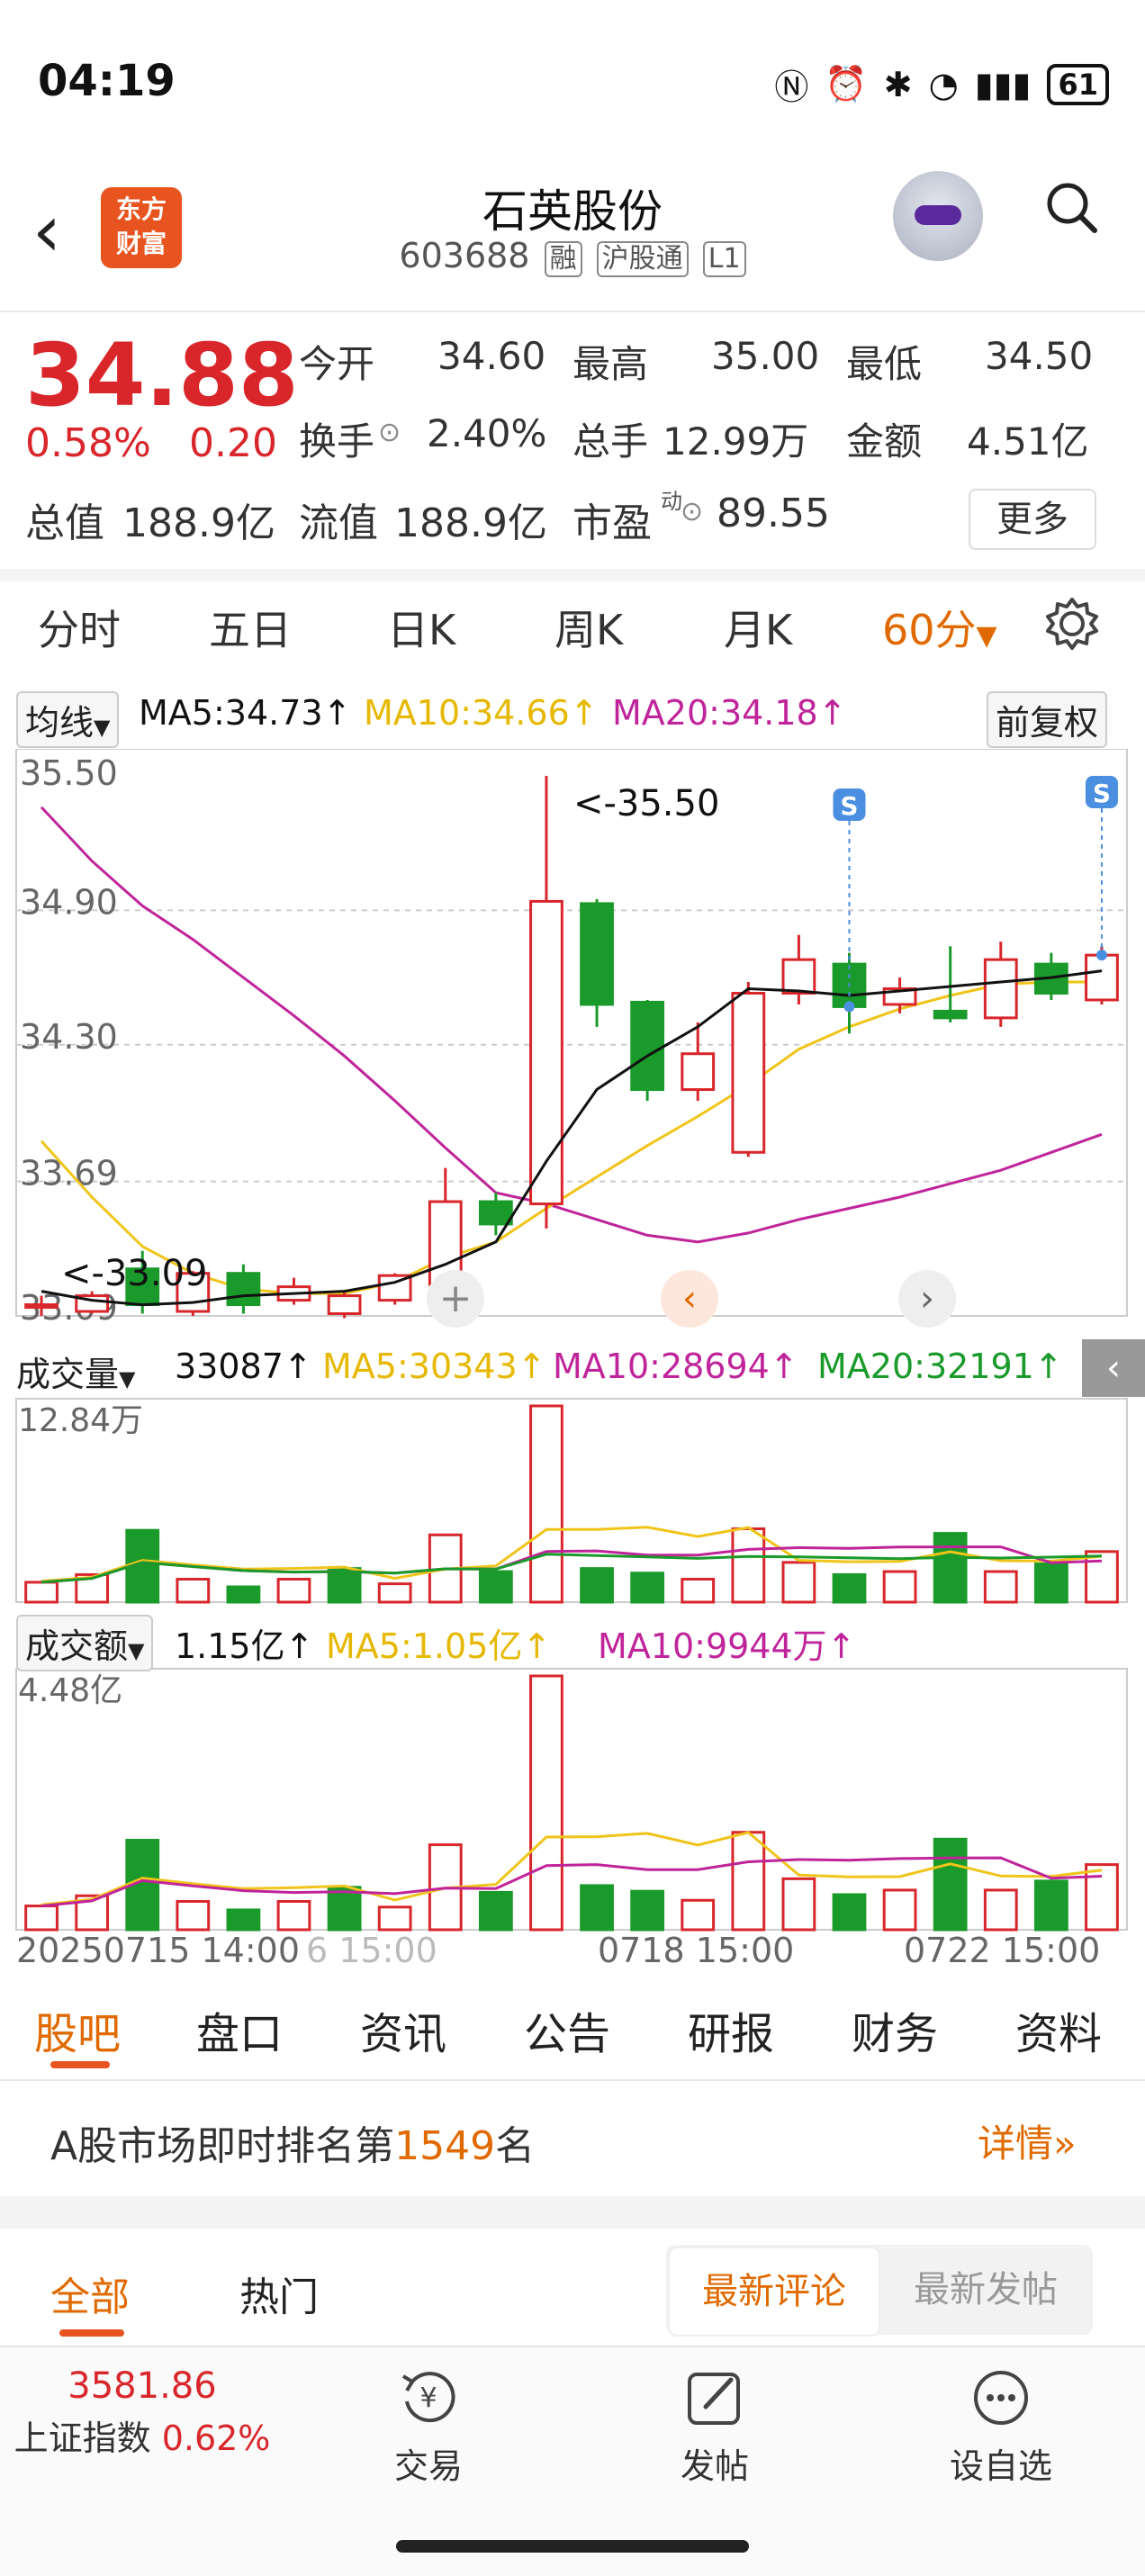  I want to click on ma10-label: MA10:34.66↑, so click(481, 713).